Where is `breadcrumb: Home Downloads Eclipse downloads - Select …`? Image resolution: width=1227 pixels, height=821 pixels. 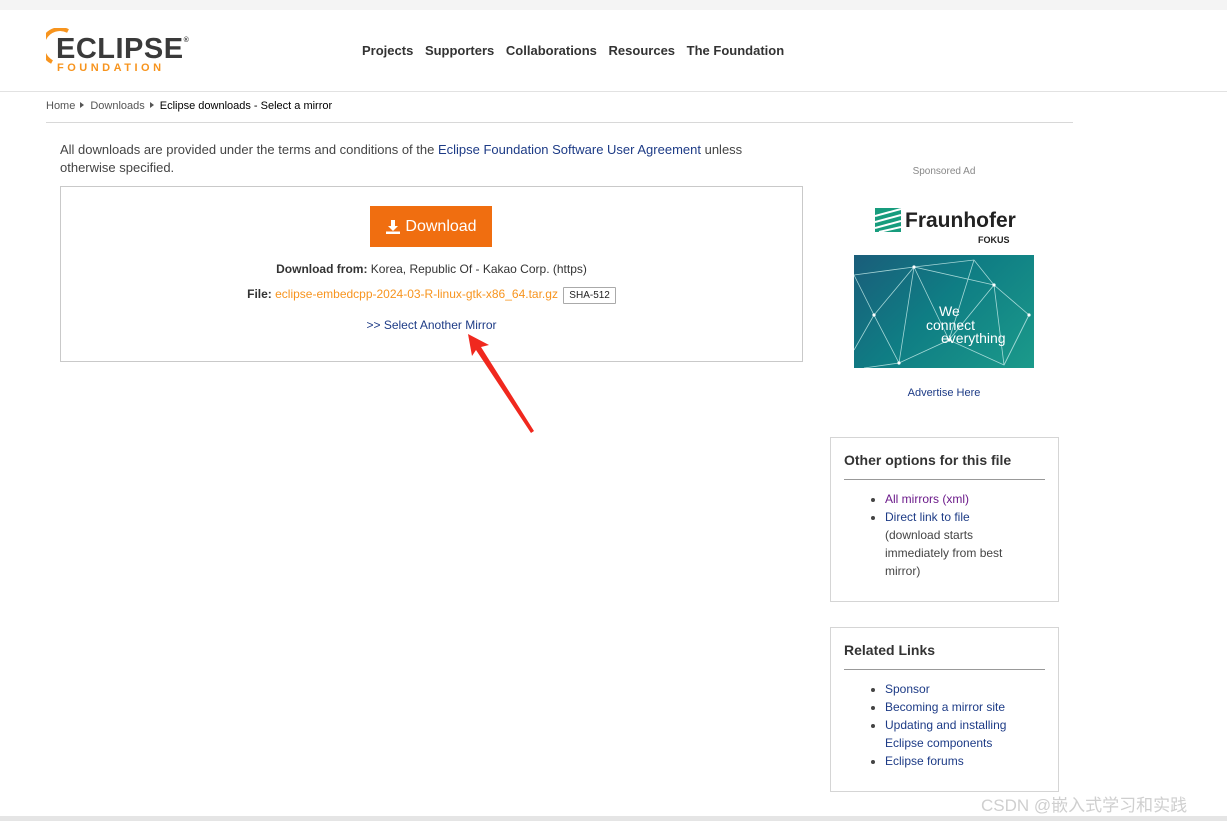 breadcrumb: Home Downloads Eclipse downloads - Select … is located at coordinates (189, 106).